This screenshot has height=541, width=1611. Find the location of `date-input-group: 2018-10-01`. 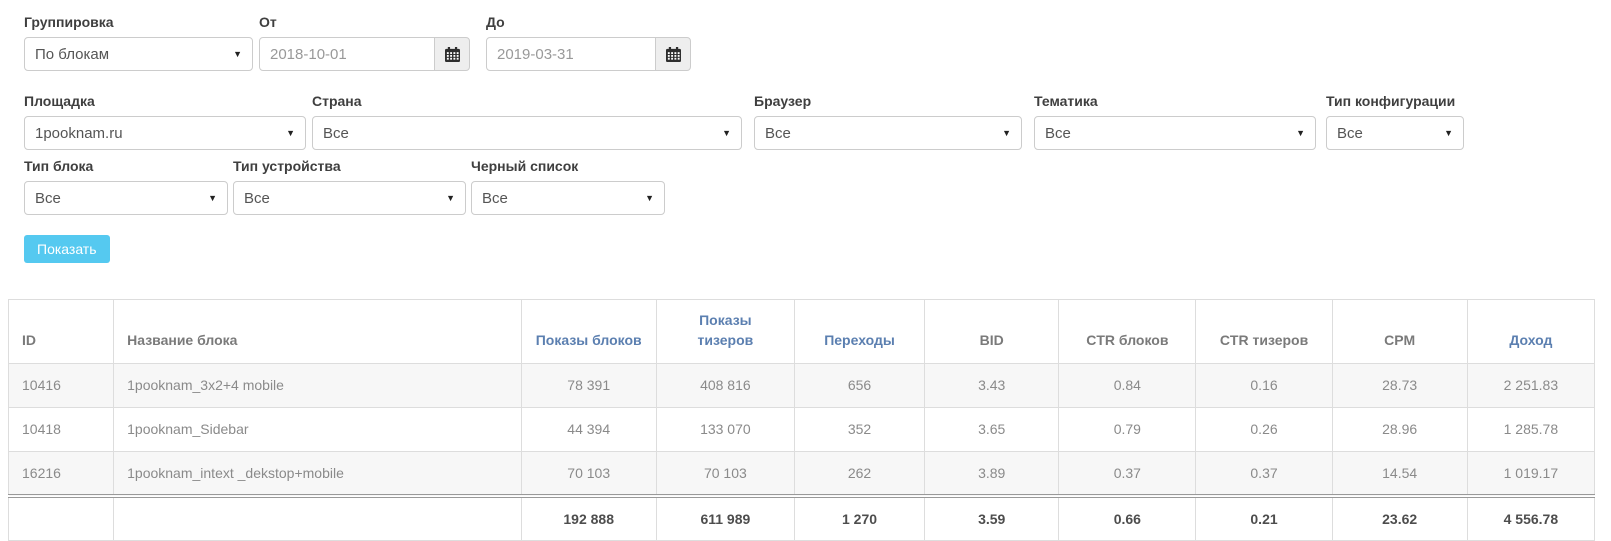

date-input-group: 2018-10-01 is located at coordinates (364, 54).